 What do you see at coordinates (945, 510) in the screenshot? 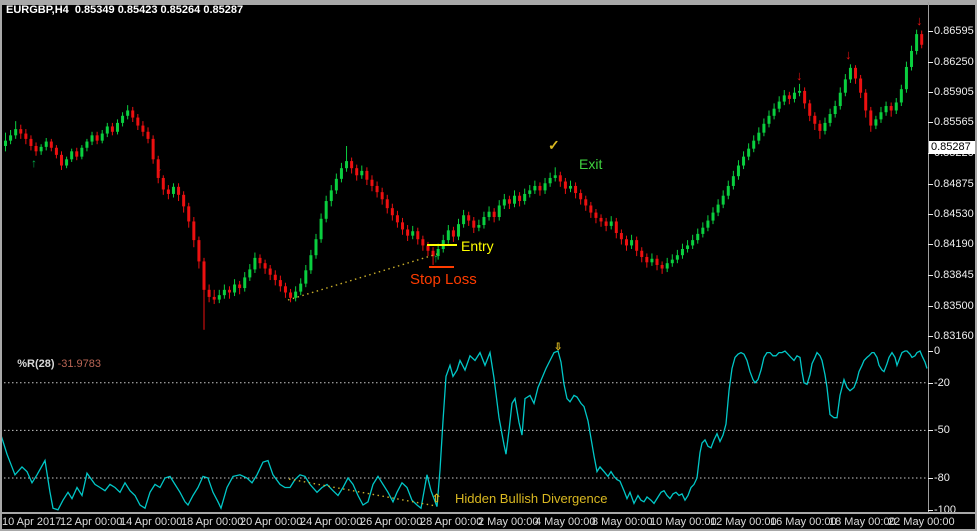
I see `wpr-axis-label: -100` at bounding box center [945, 510].